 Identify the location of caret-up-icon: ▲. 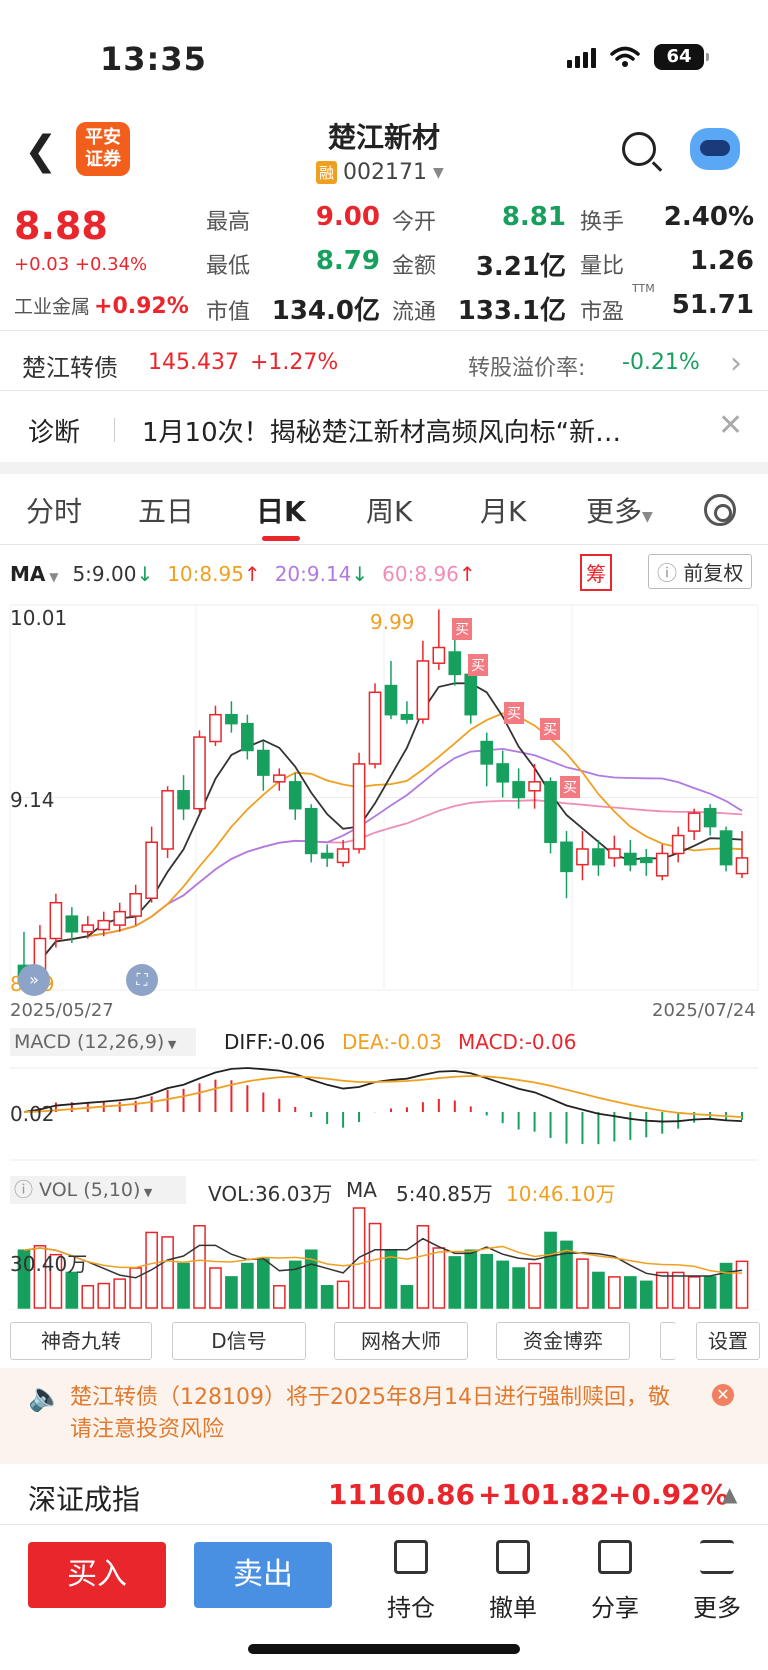
(729, 1494).